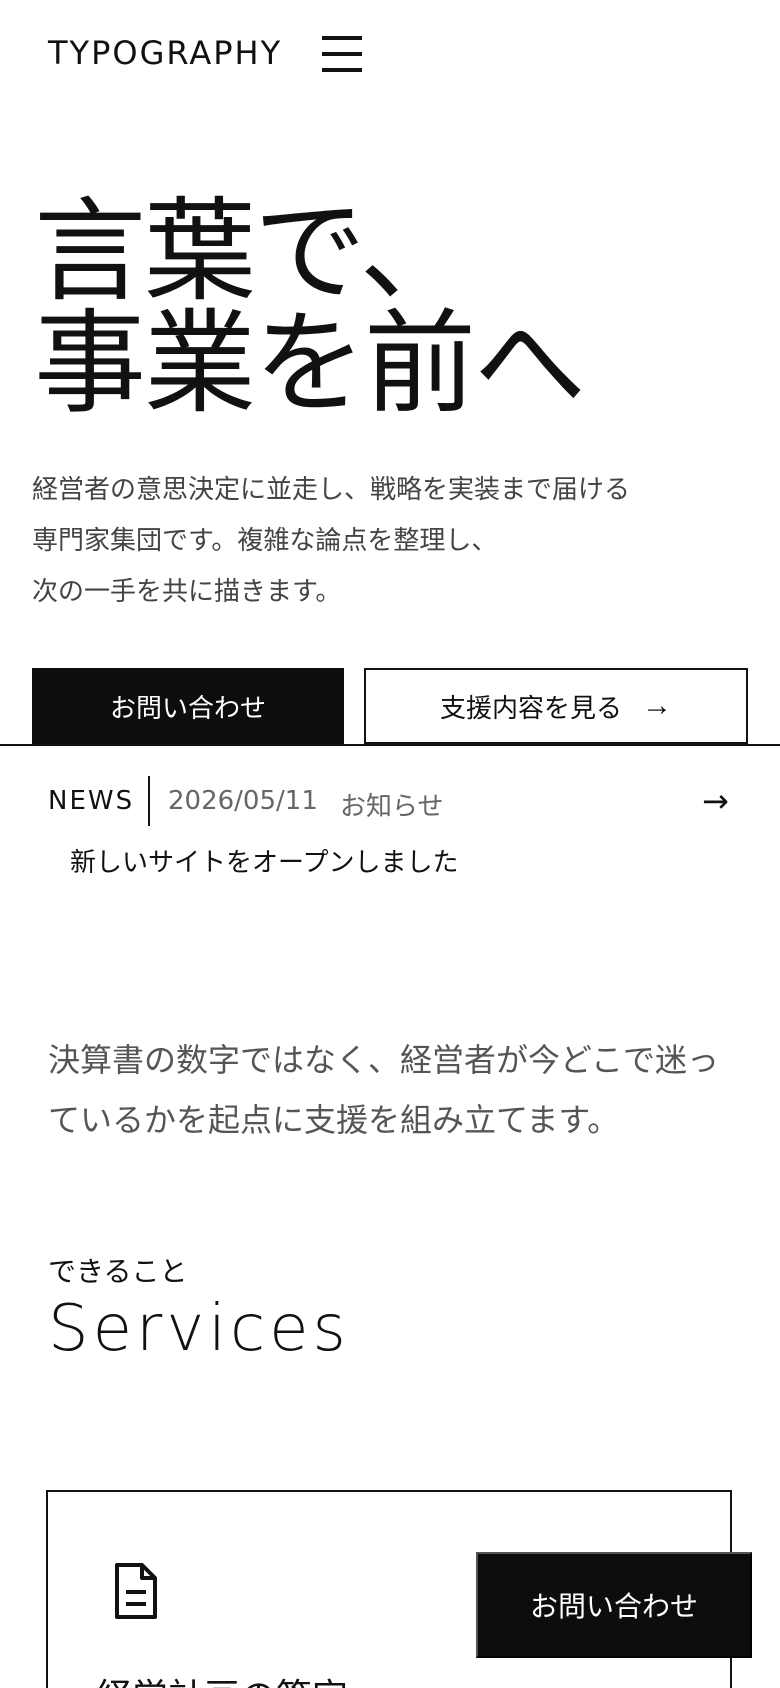  What do you see at coordinates (243, 801) in the screenshot?
I see `news-date: 2026/05/11` at bounding box center [243, 801].